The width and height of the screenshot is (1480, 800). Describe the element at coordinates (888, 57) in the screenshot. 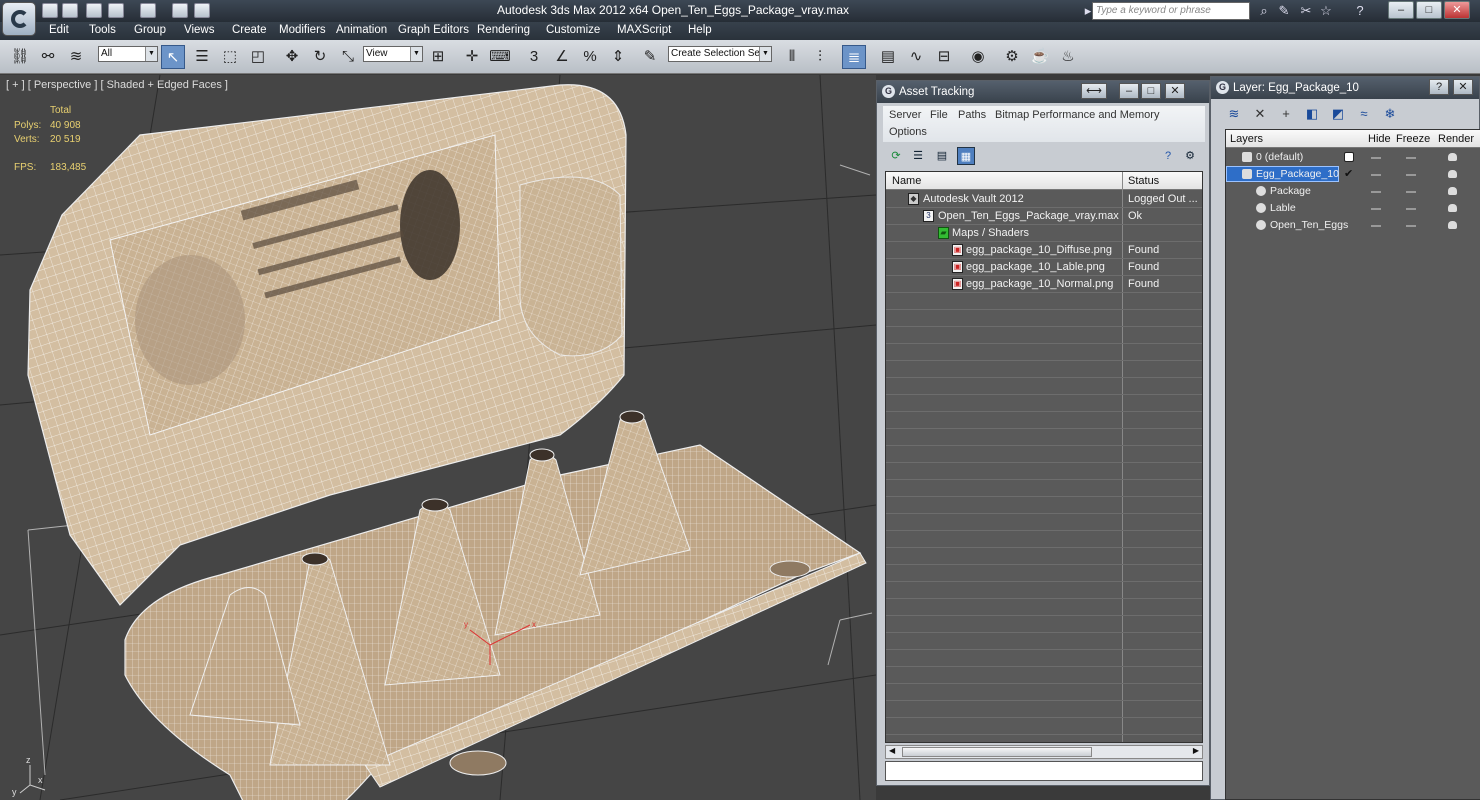

I see `graphite-ribbon-icon: ▤` at that location.